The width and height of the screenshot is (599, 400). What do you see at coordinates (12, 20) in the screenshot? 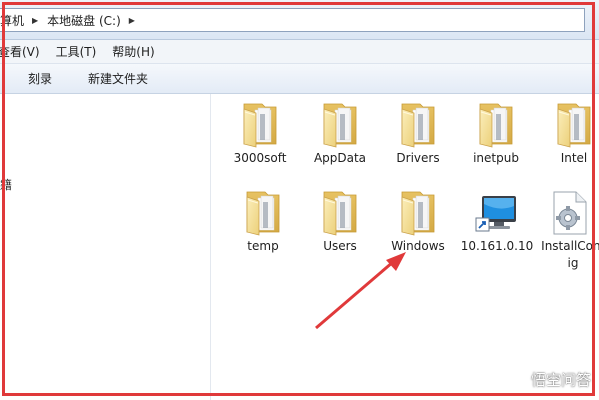
I see `breadcrumb-computer: 算机` at bounding box center [12, 20].